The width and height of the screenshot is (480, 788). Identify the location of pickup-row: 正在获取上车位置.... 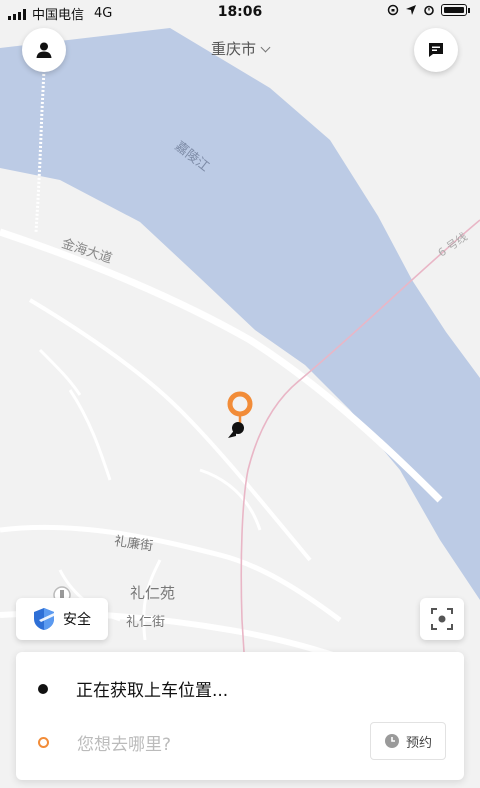
(133, 688).